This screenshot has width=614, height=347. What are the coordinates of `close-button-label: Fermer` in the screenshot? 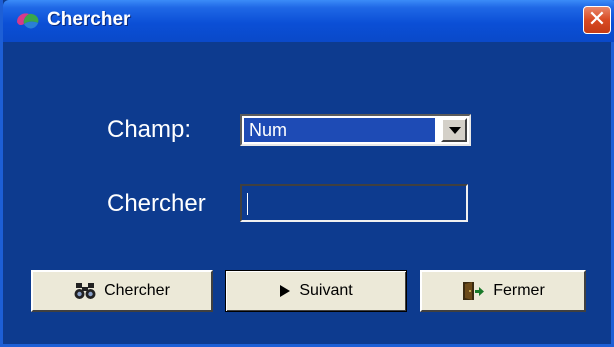 It's located at (519, 290).